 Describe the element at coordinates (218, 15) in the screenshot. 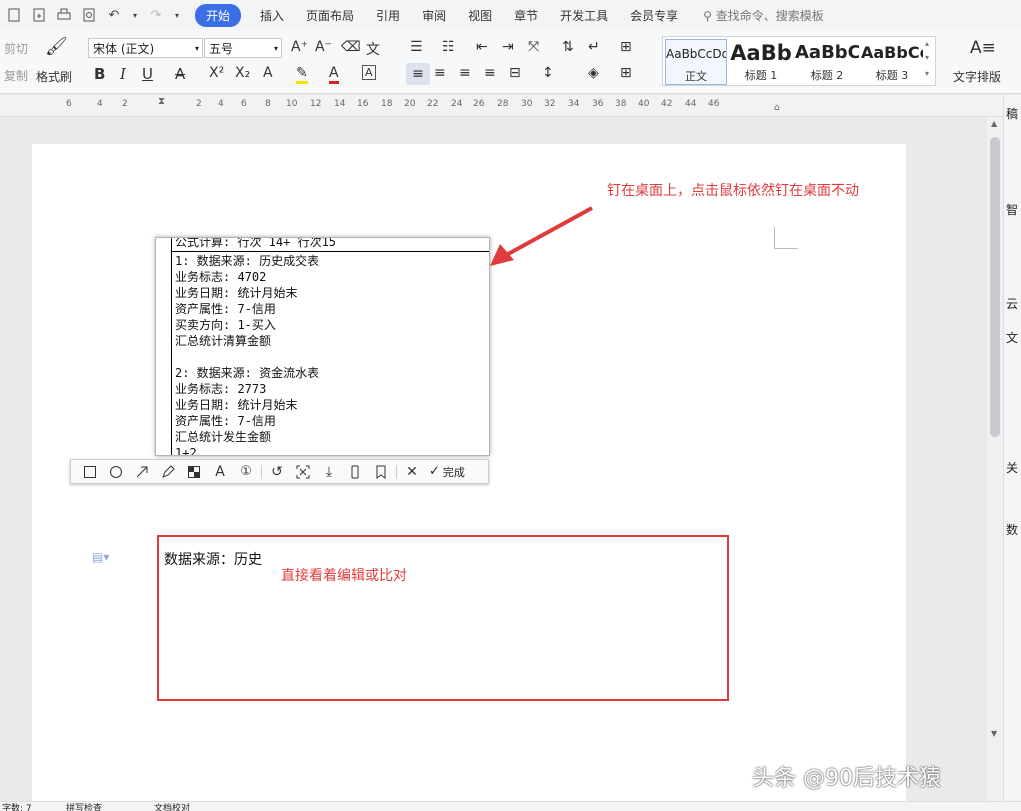

I see `tab-home: 开始` at that location.